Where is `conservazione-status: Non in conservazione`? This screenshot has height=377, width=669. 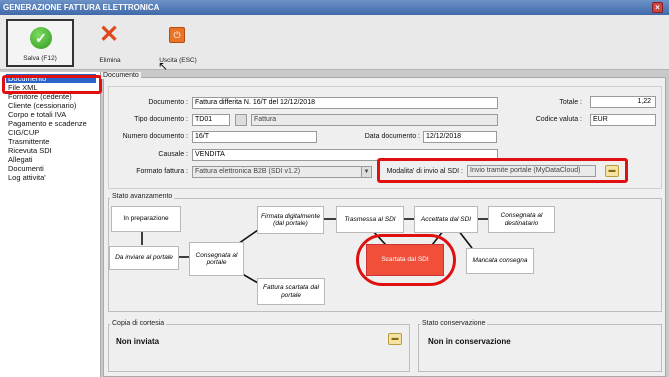 conservazione-status: Non in conservazione is located at coordinates (469, 341).